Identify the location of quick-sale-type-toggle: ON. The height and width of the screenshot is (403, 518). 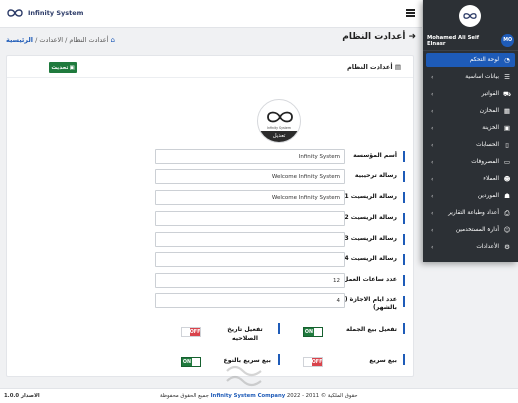
(191, 362).